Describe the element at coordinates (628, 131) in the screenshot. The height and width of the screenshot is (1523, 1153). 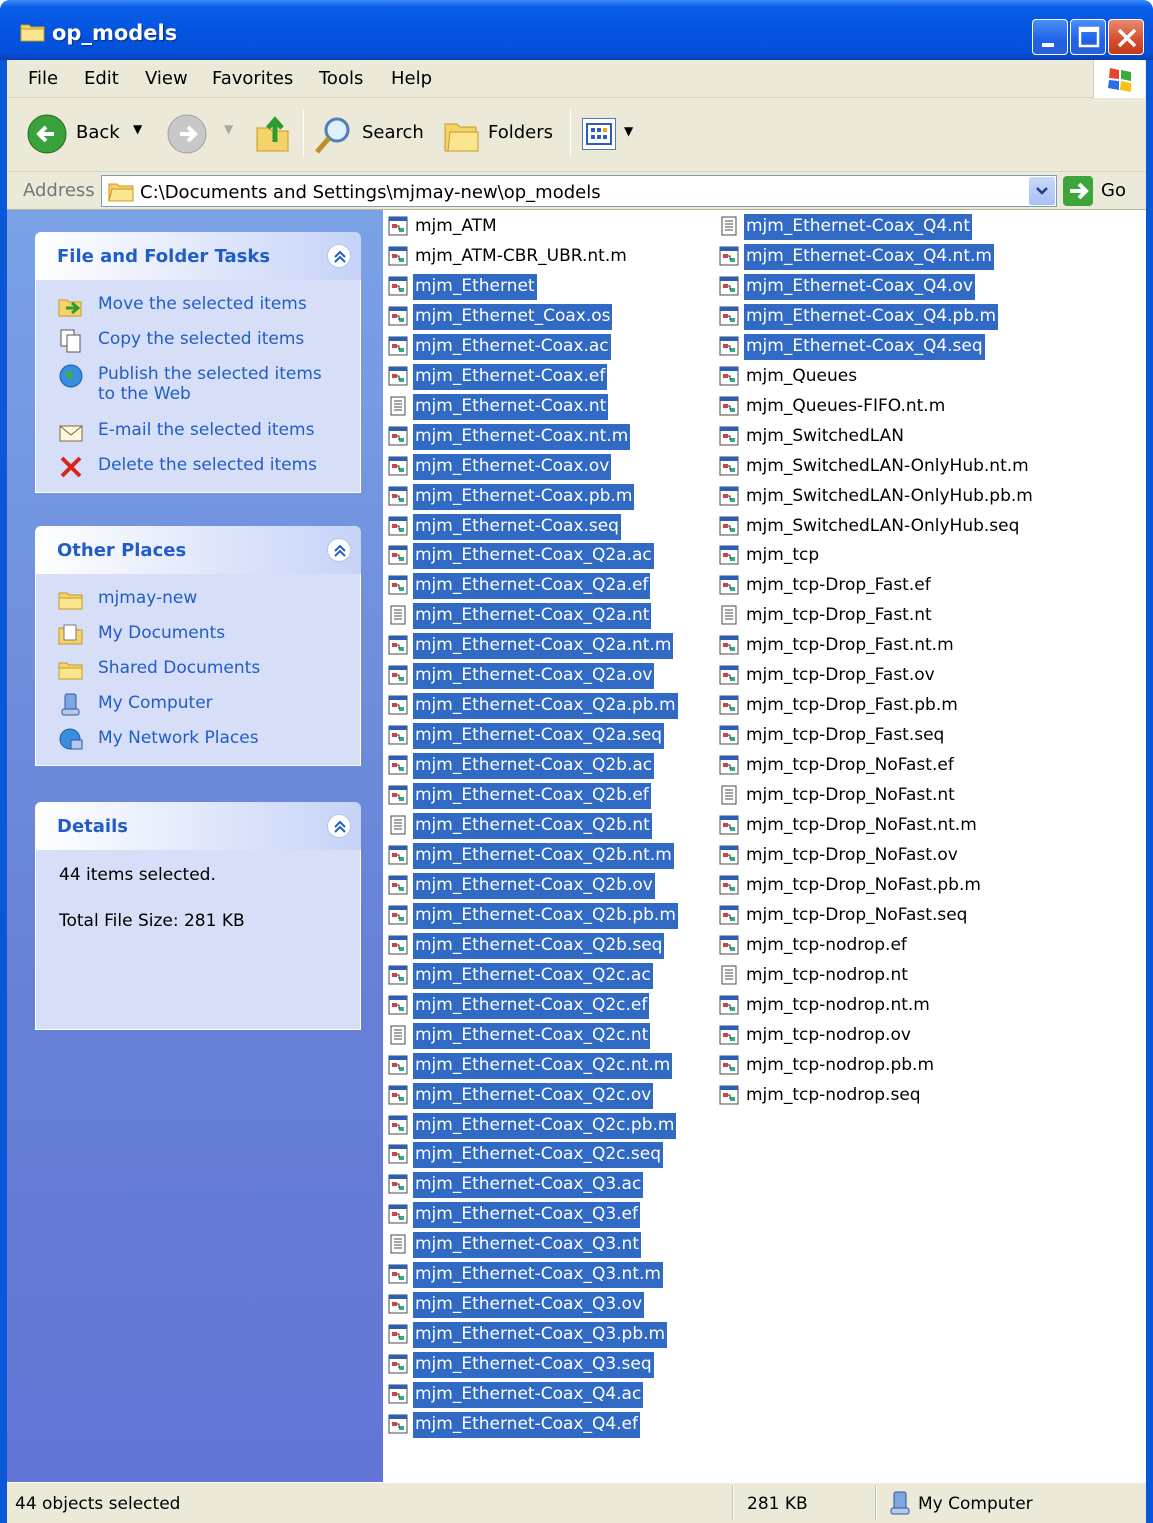
I see `views-dropdown-icon: ▼` at that location.